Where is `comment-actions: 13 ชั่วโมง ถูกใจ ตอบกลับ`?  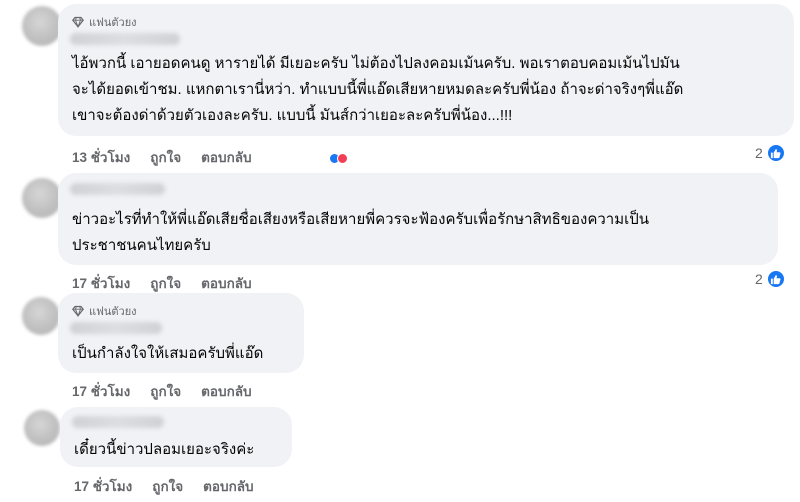 comment-actions: 13 ชั่วโมง ถูกใจ ตอบกลับ is located at coordinates (162, 157).